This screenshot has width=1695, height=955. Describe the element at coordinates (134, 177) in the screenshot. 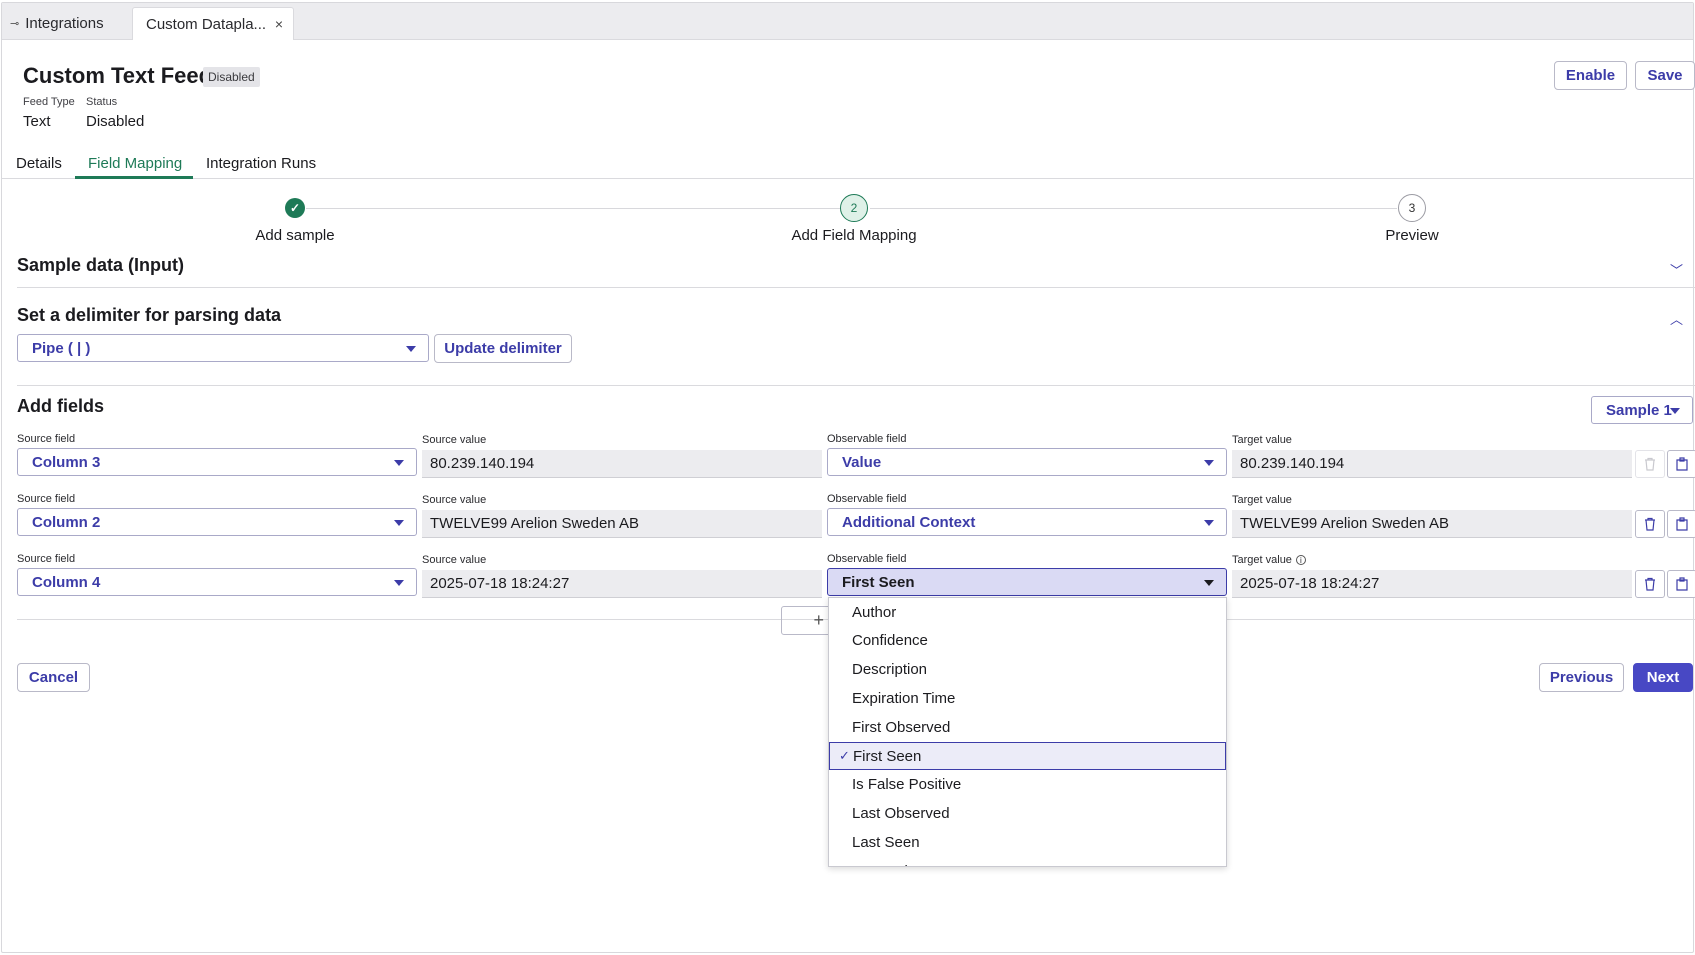

I see `active-tab-indicator` at that location.